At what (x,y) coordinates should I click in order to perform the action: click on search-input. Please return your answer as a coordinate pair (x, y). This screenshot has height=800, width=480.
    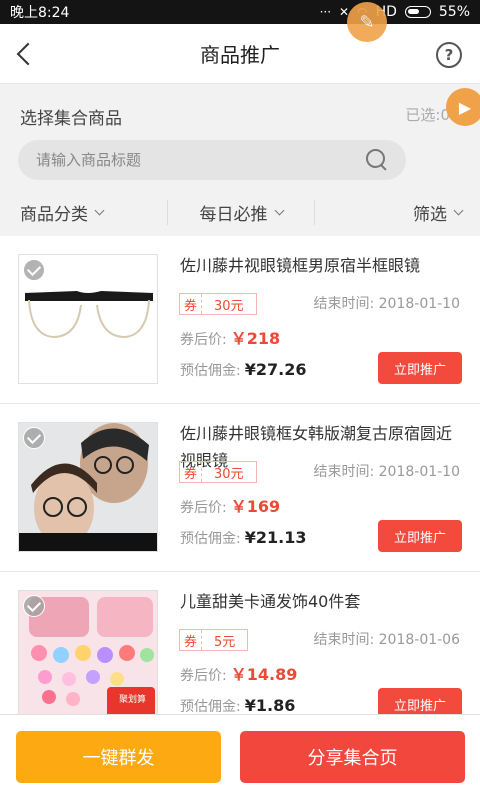
    Looking at the image, I should click on (201, 160).